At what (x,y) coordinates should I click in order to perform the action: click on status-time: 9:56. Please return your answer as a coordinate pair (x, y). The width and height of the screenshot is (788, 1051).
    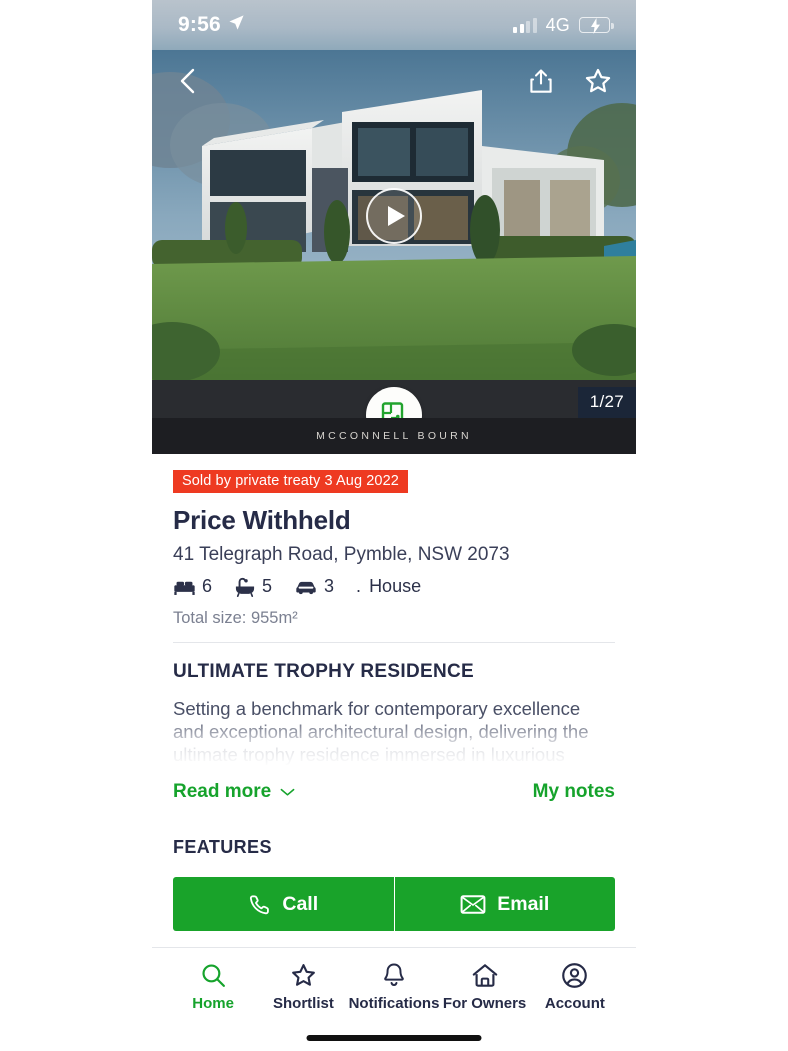
    Looking at the image, I should click on (199, 24).